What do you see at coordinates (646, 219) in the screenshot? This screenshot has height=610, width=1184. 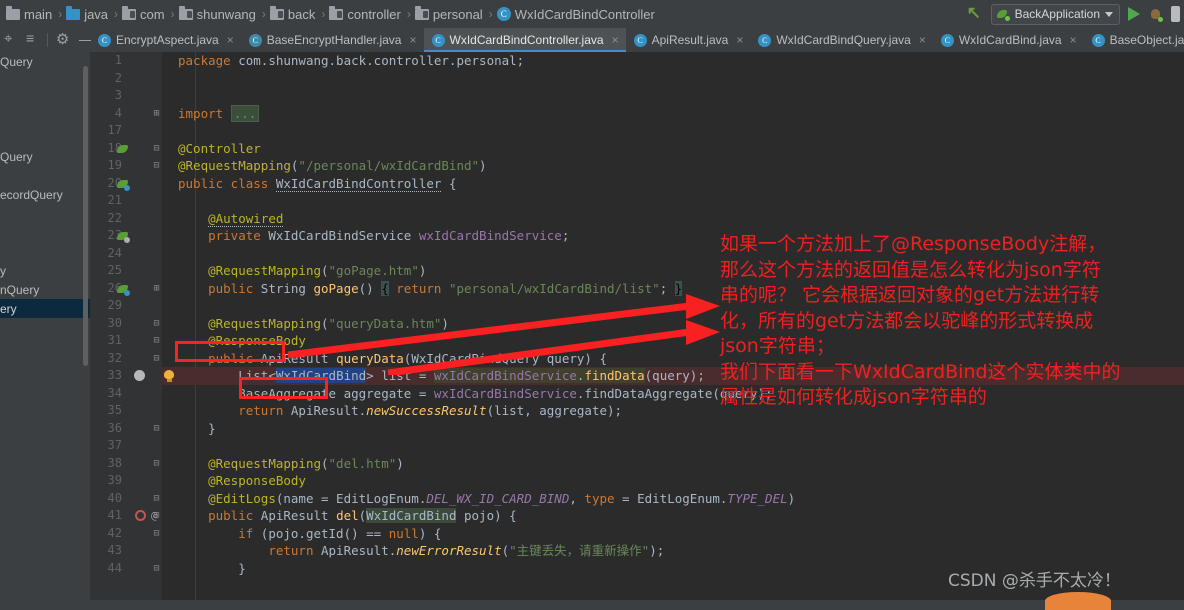 I see `code-line: 22 @Autowired` at bounding box center [646, 219].